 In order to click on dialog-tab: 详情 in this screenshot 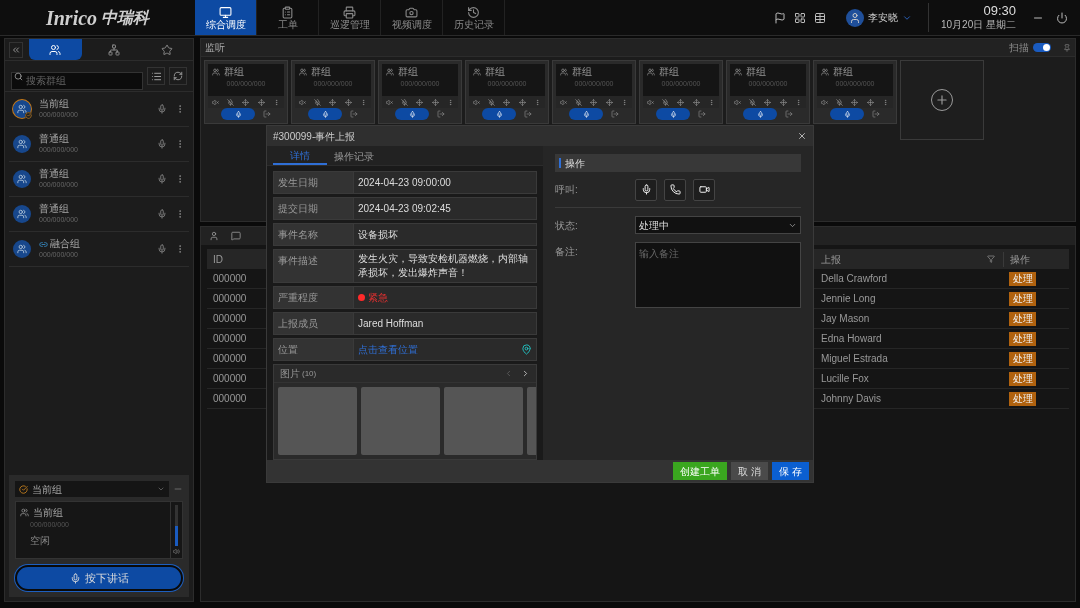, I will do `click(300, 156)`.